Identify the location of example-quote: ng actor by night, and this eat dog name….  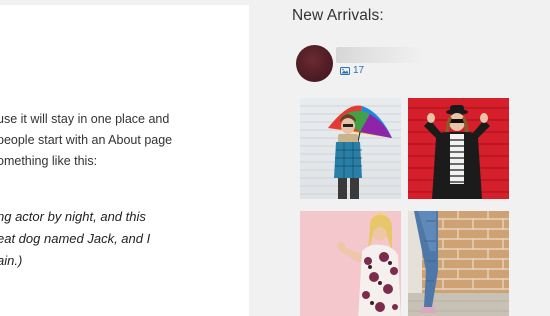
(75, 239).